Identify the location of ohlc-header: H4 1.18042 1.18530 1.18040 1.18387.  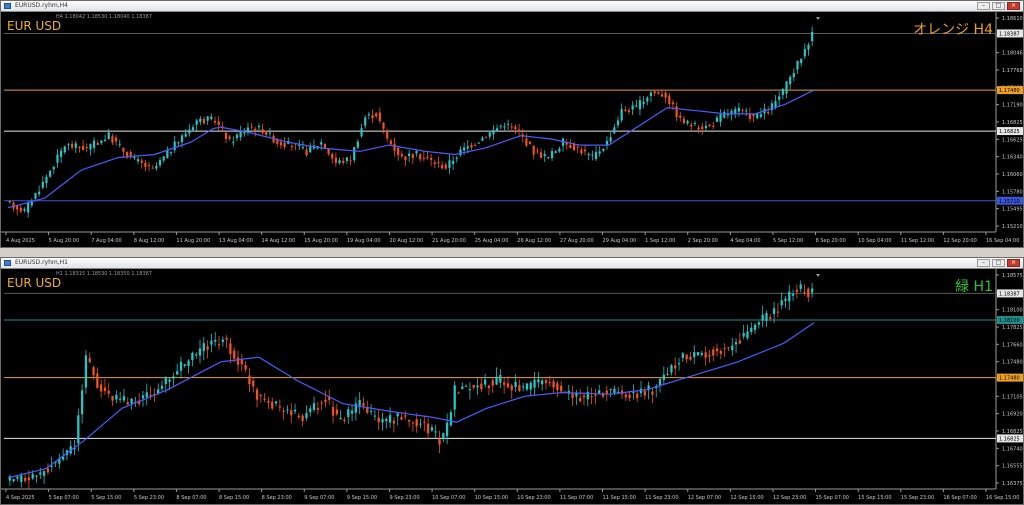
(104, 17).